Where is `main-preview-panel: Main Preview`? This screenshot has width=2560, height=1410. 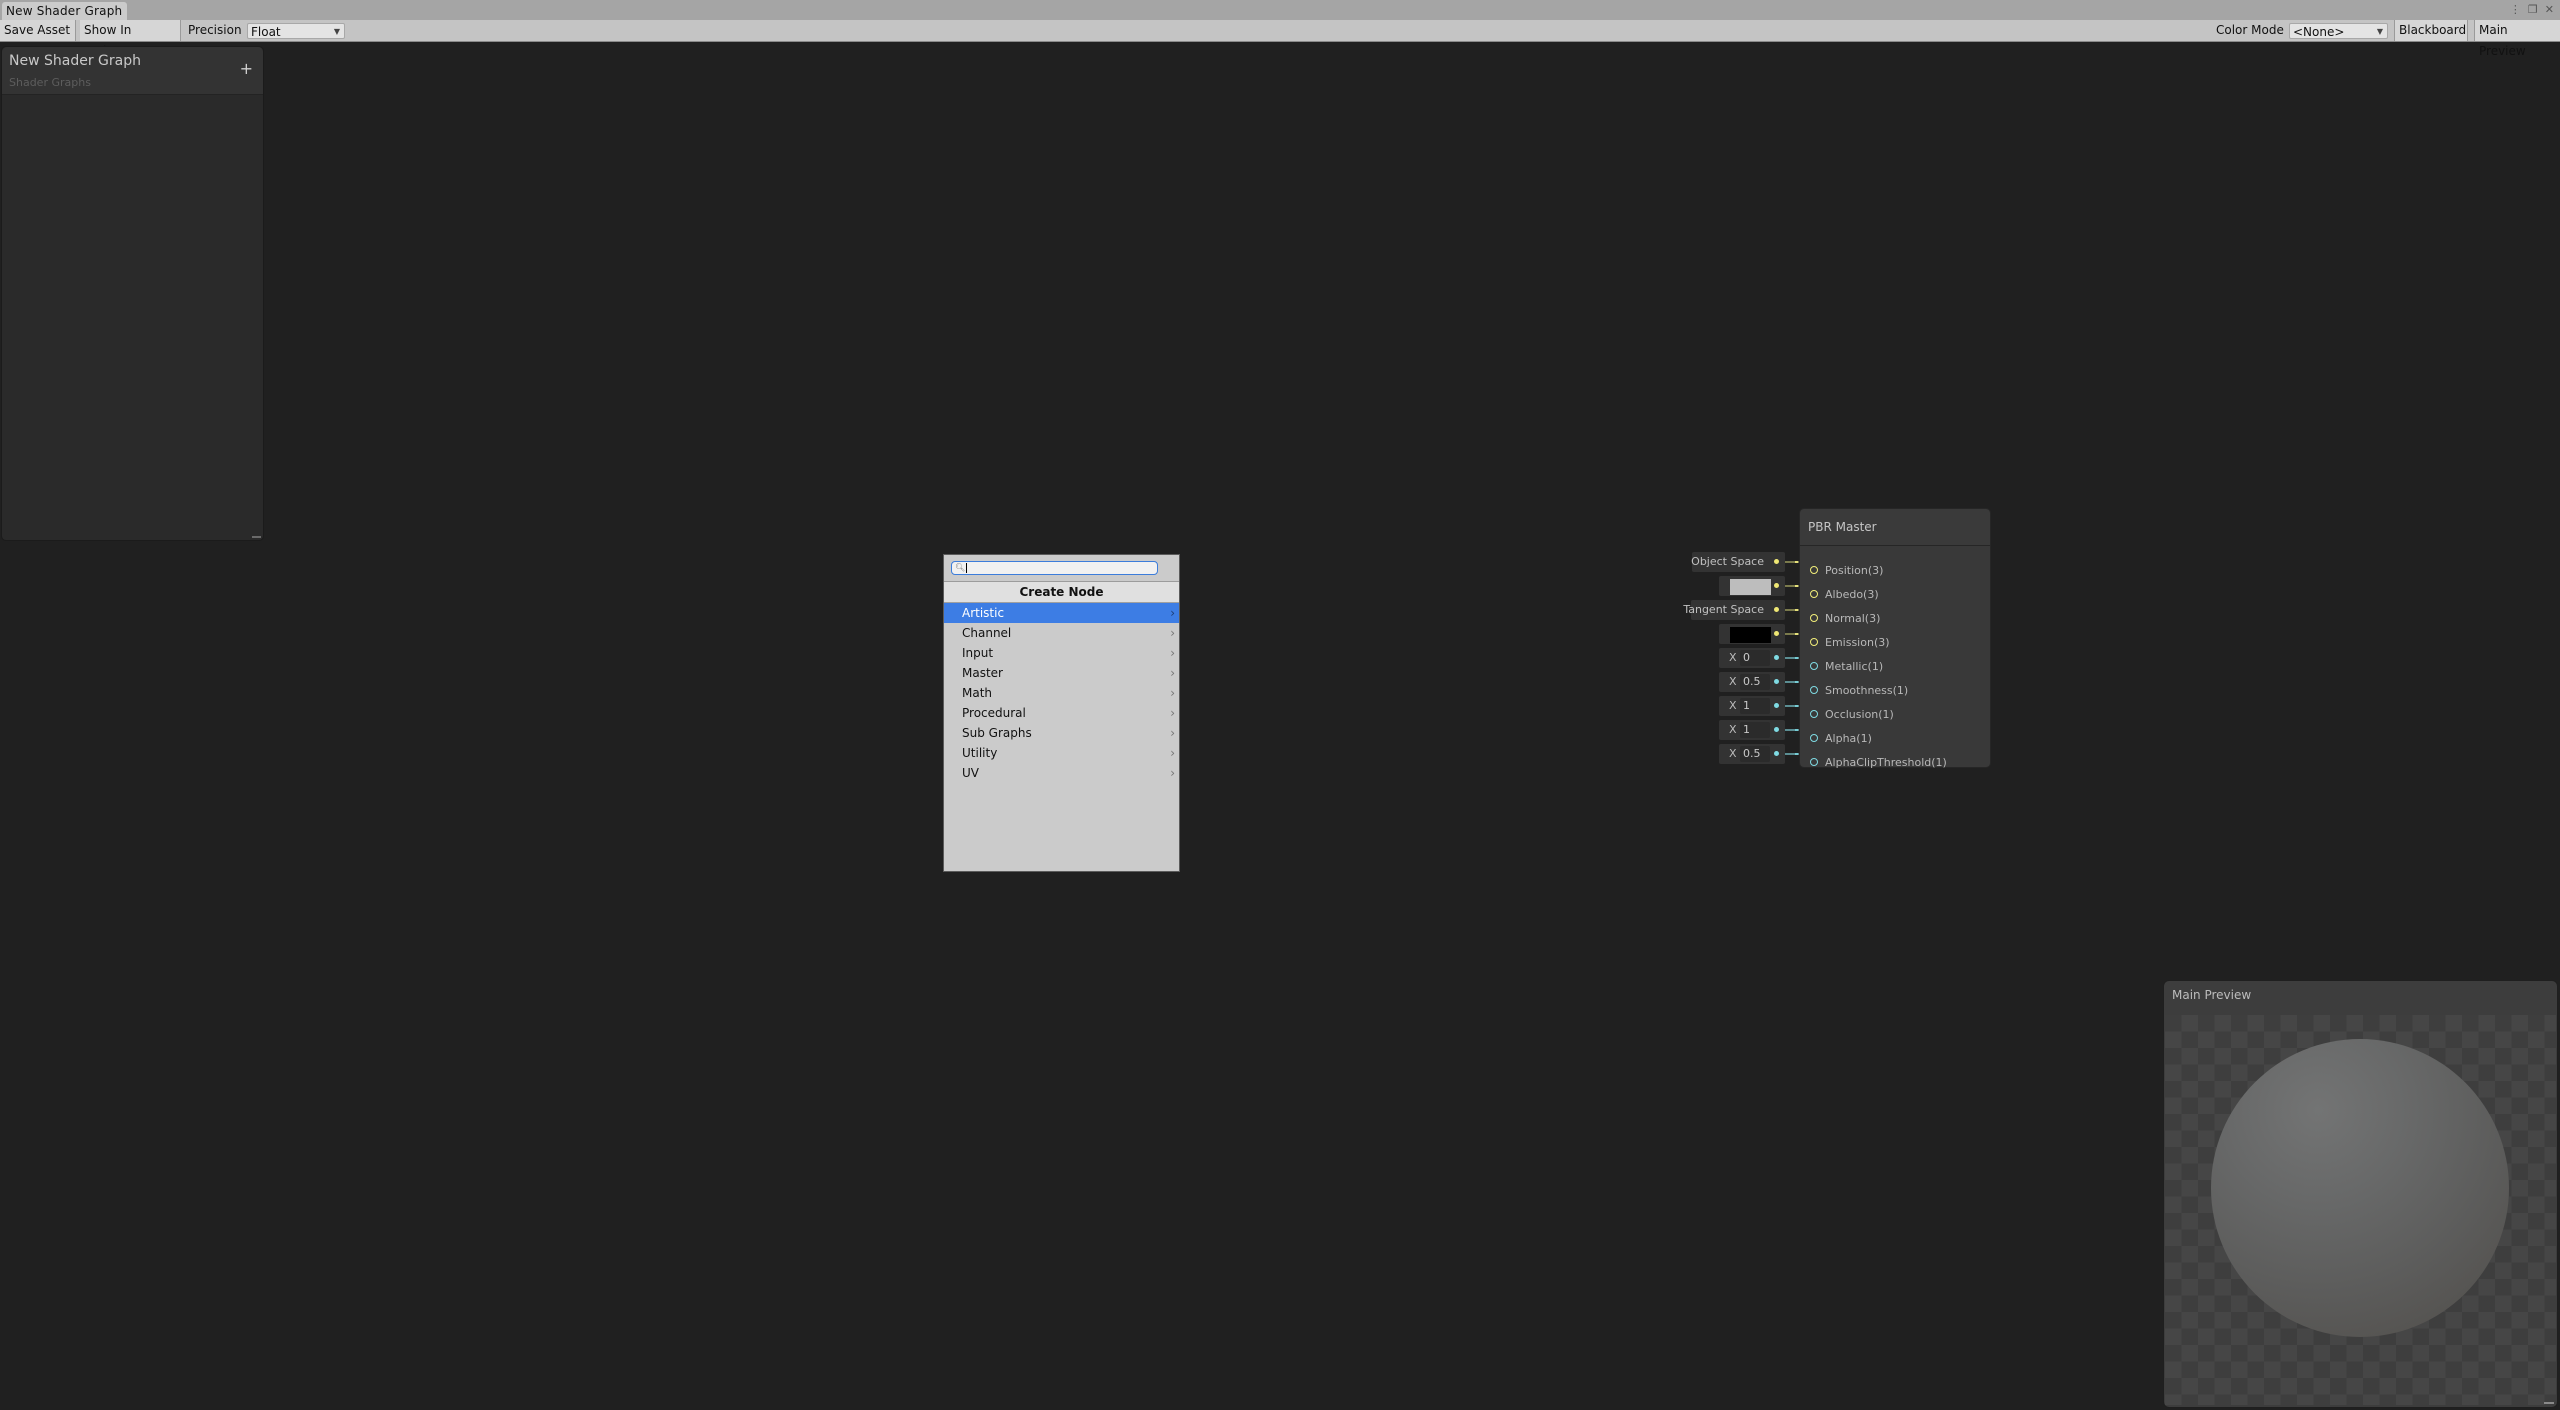
main-preview-panel: Main Preview is located at coordinates (2360, 1194).